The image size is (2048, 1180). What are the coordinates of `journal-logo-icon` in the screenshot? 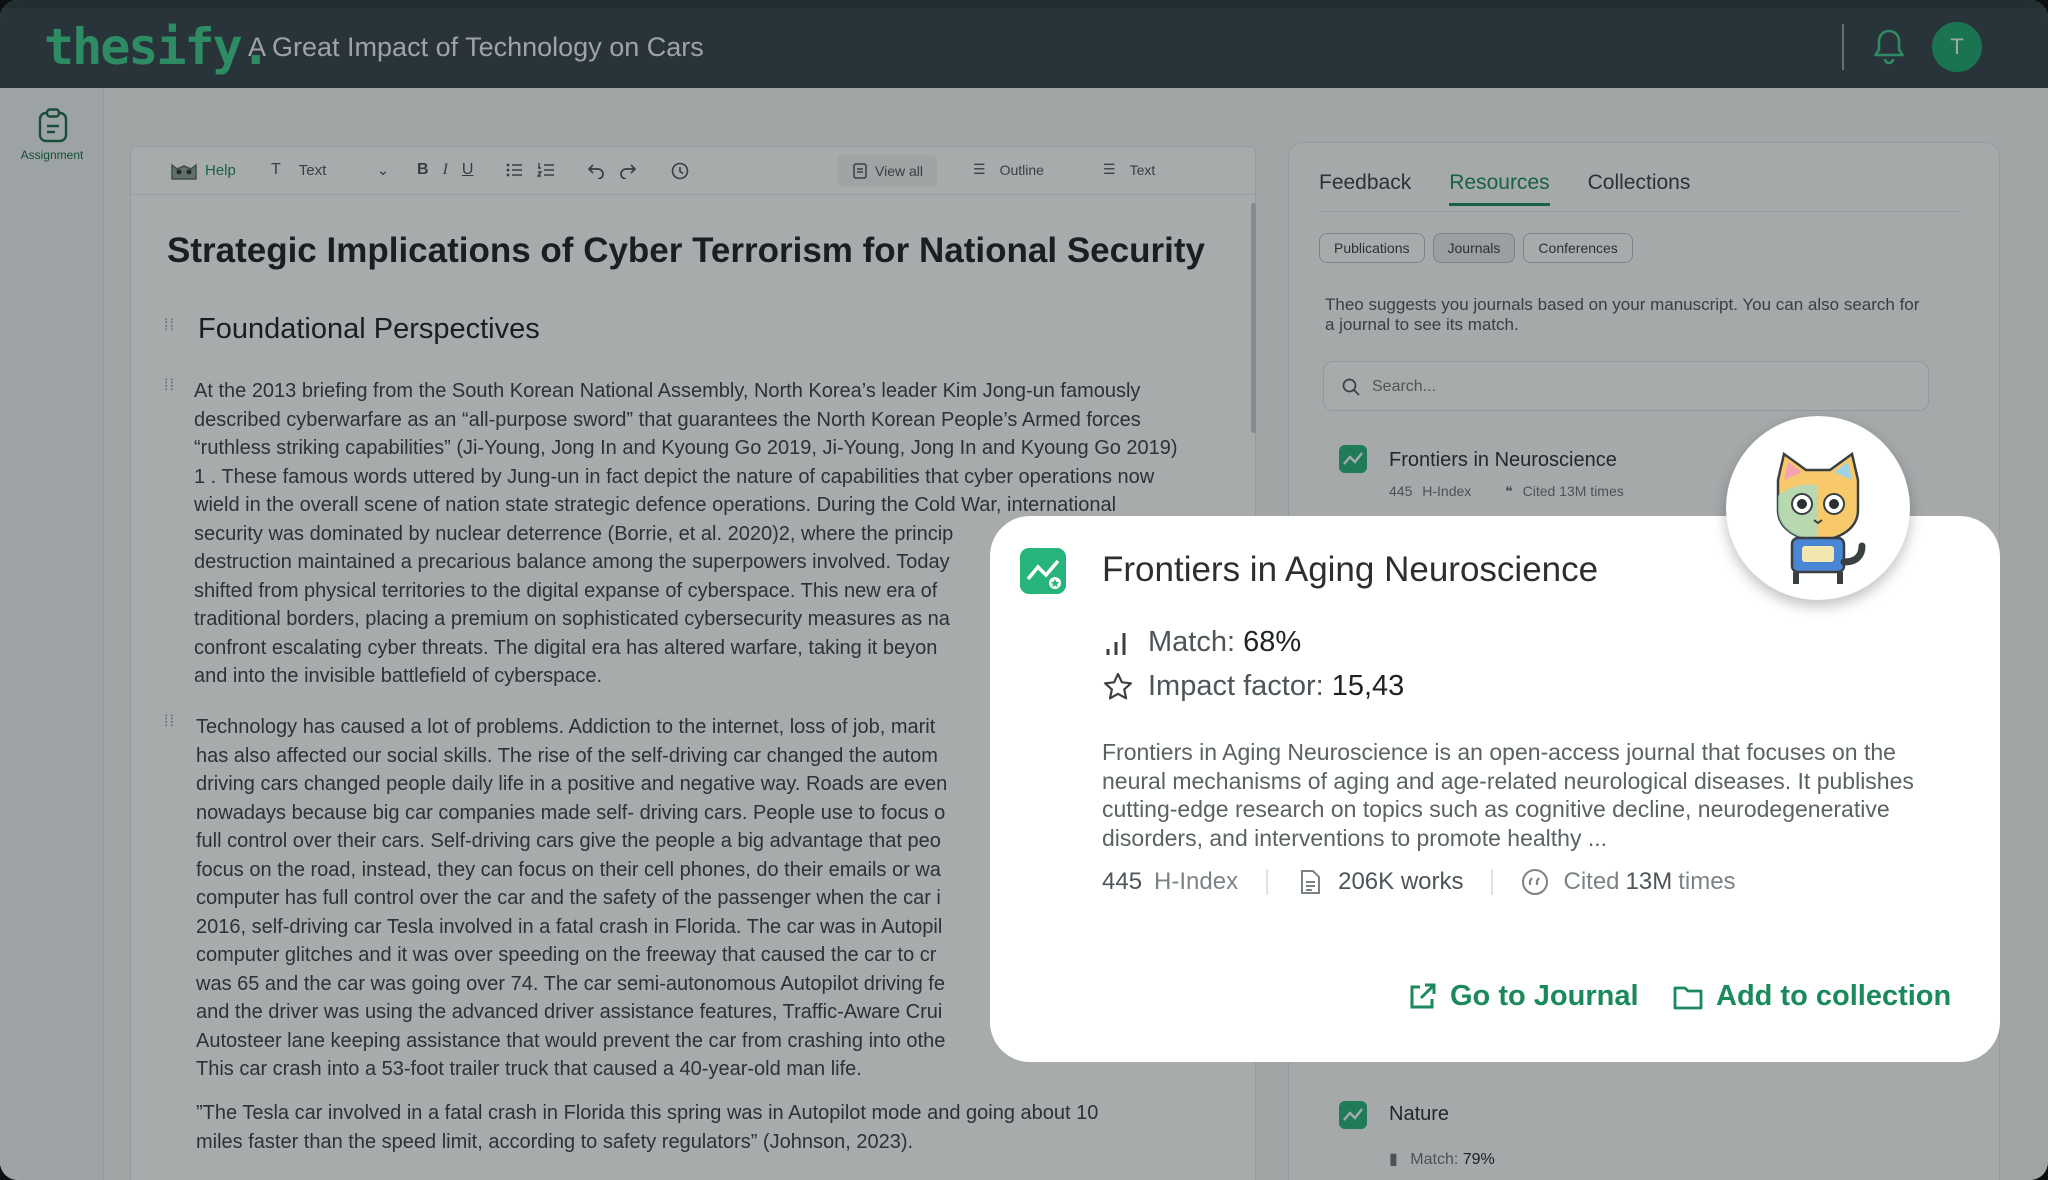 It's located at (1043, 571).